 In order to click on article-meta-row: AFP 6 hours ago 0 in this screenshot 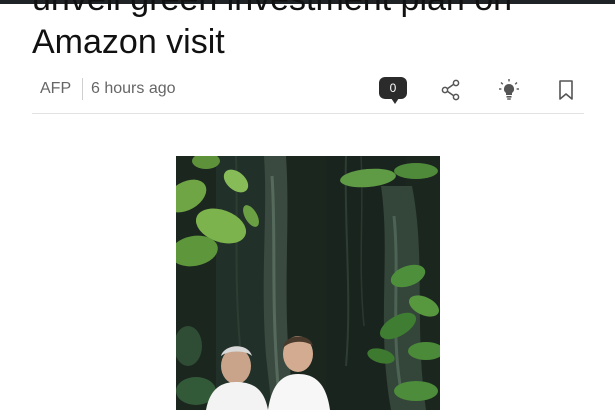, I will do `click(307, 91)`.